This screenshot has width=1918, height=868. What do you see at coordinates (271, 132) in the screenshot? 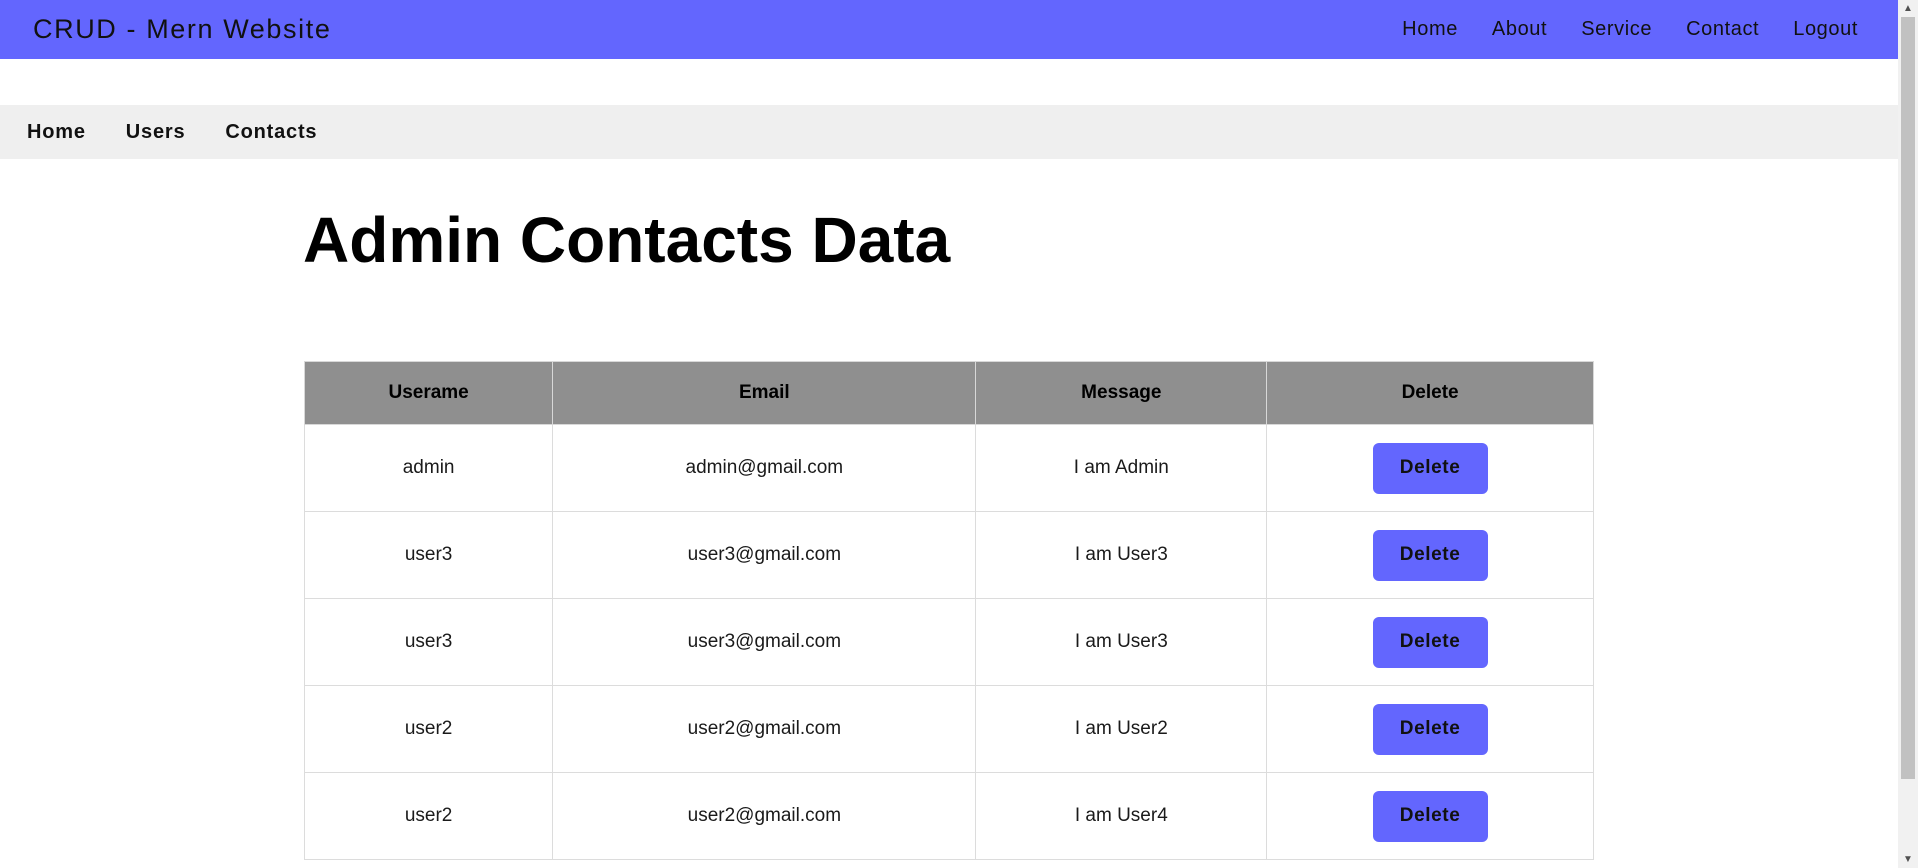
I see `admin-nav-contacts: Contacts` at bounding box center [271, 132].